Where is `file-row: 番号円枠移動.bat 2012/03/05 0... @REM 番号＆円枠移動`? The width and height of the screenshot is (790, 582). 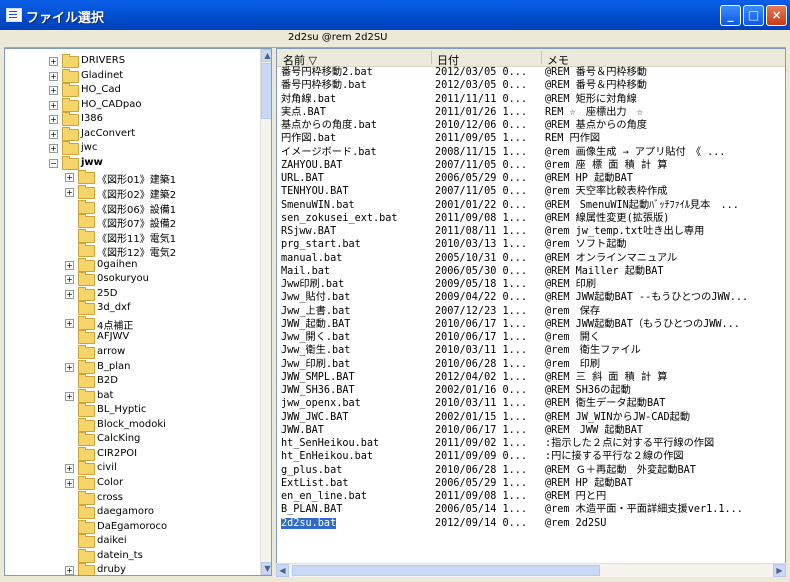 file-row: 番号円枠移動.bat 2012/03/05 0... @REM 番号＆円枠移動 is located at coordinates (531, 85).